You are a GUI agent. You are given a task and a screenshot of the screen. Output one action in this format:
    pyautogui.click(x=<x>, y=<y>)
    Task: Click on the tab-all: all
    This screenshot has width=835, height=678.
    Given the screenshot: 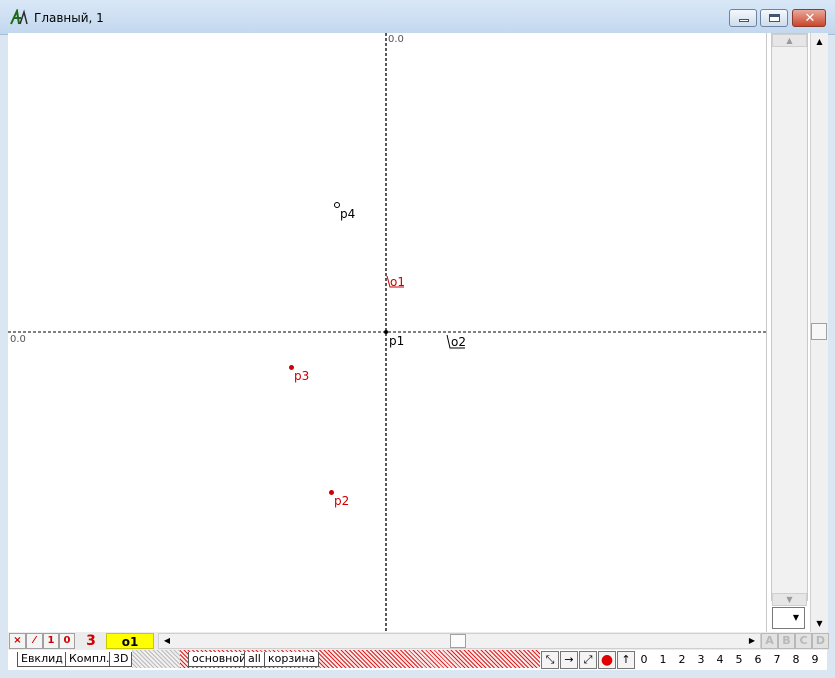 What is the action you would take?
    pyautogui.click(x=254, y=659)
    